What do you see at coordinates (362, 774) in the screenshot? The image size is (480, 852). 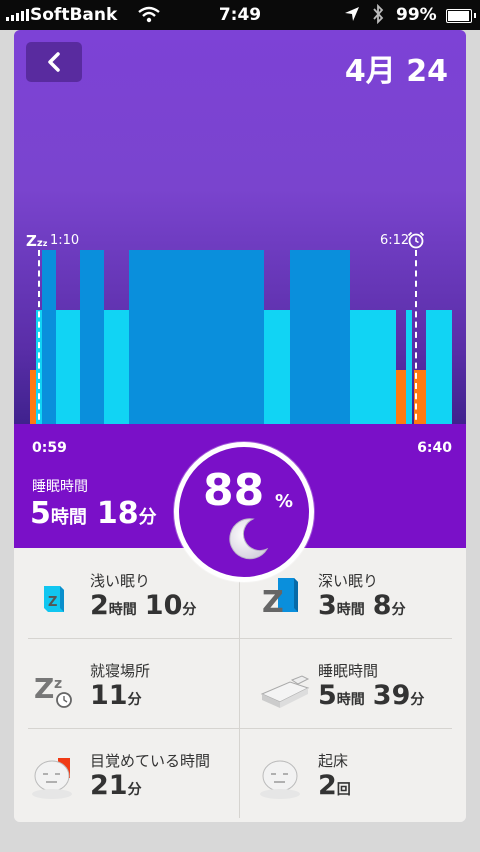 I see `stat-wake-count: 起床 2回` at bounding box center [362, 774].